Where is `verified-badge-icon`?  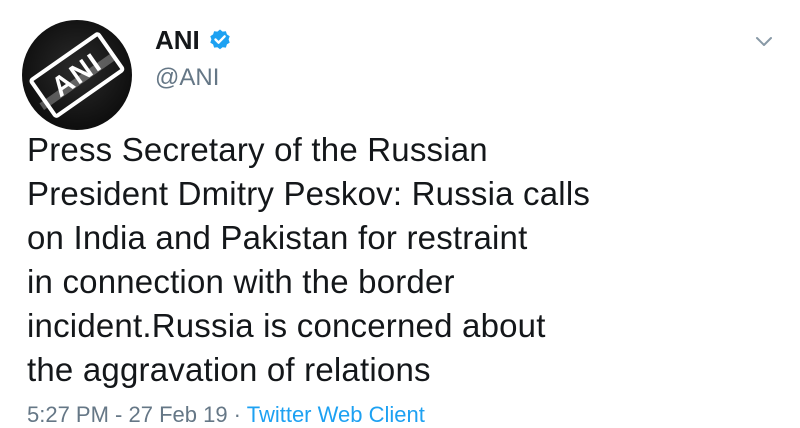
verified-badge-icon is located at coordinates (220, 40).